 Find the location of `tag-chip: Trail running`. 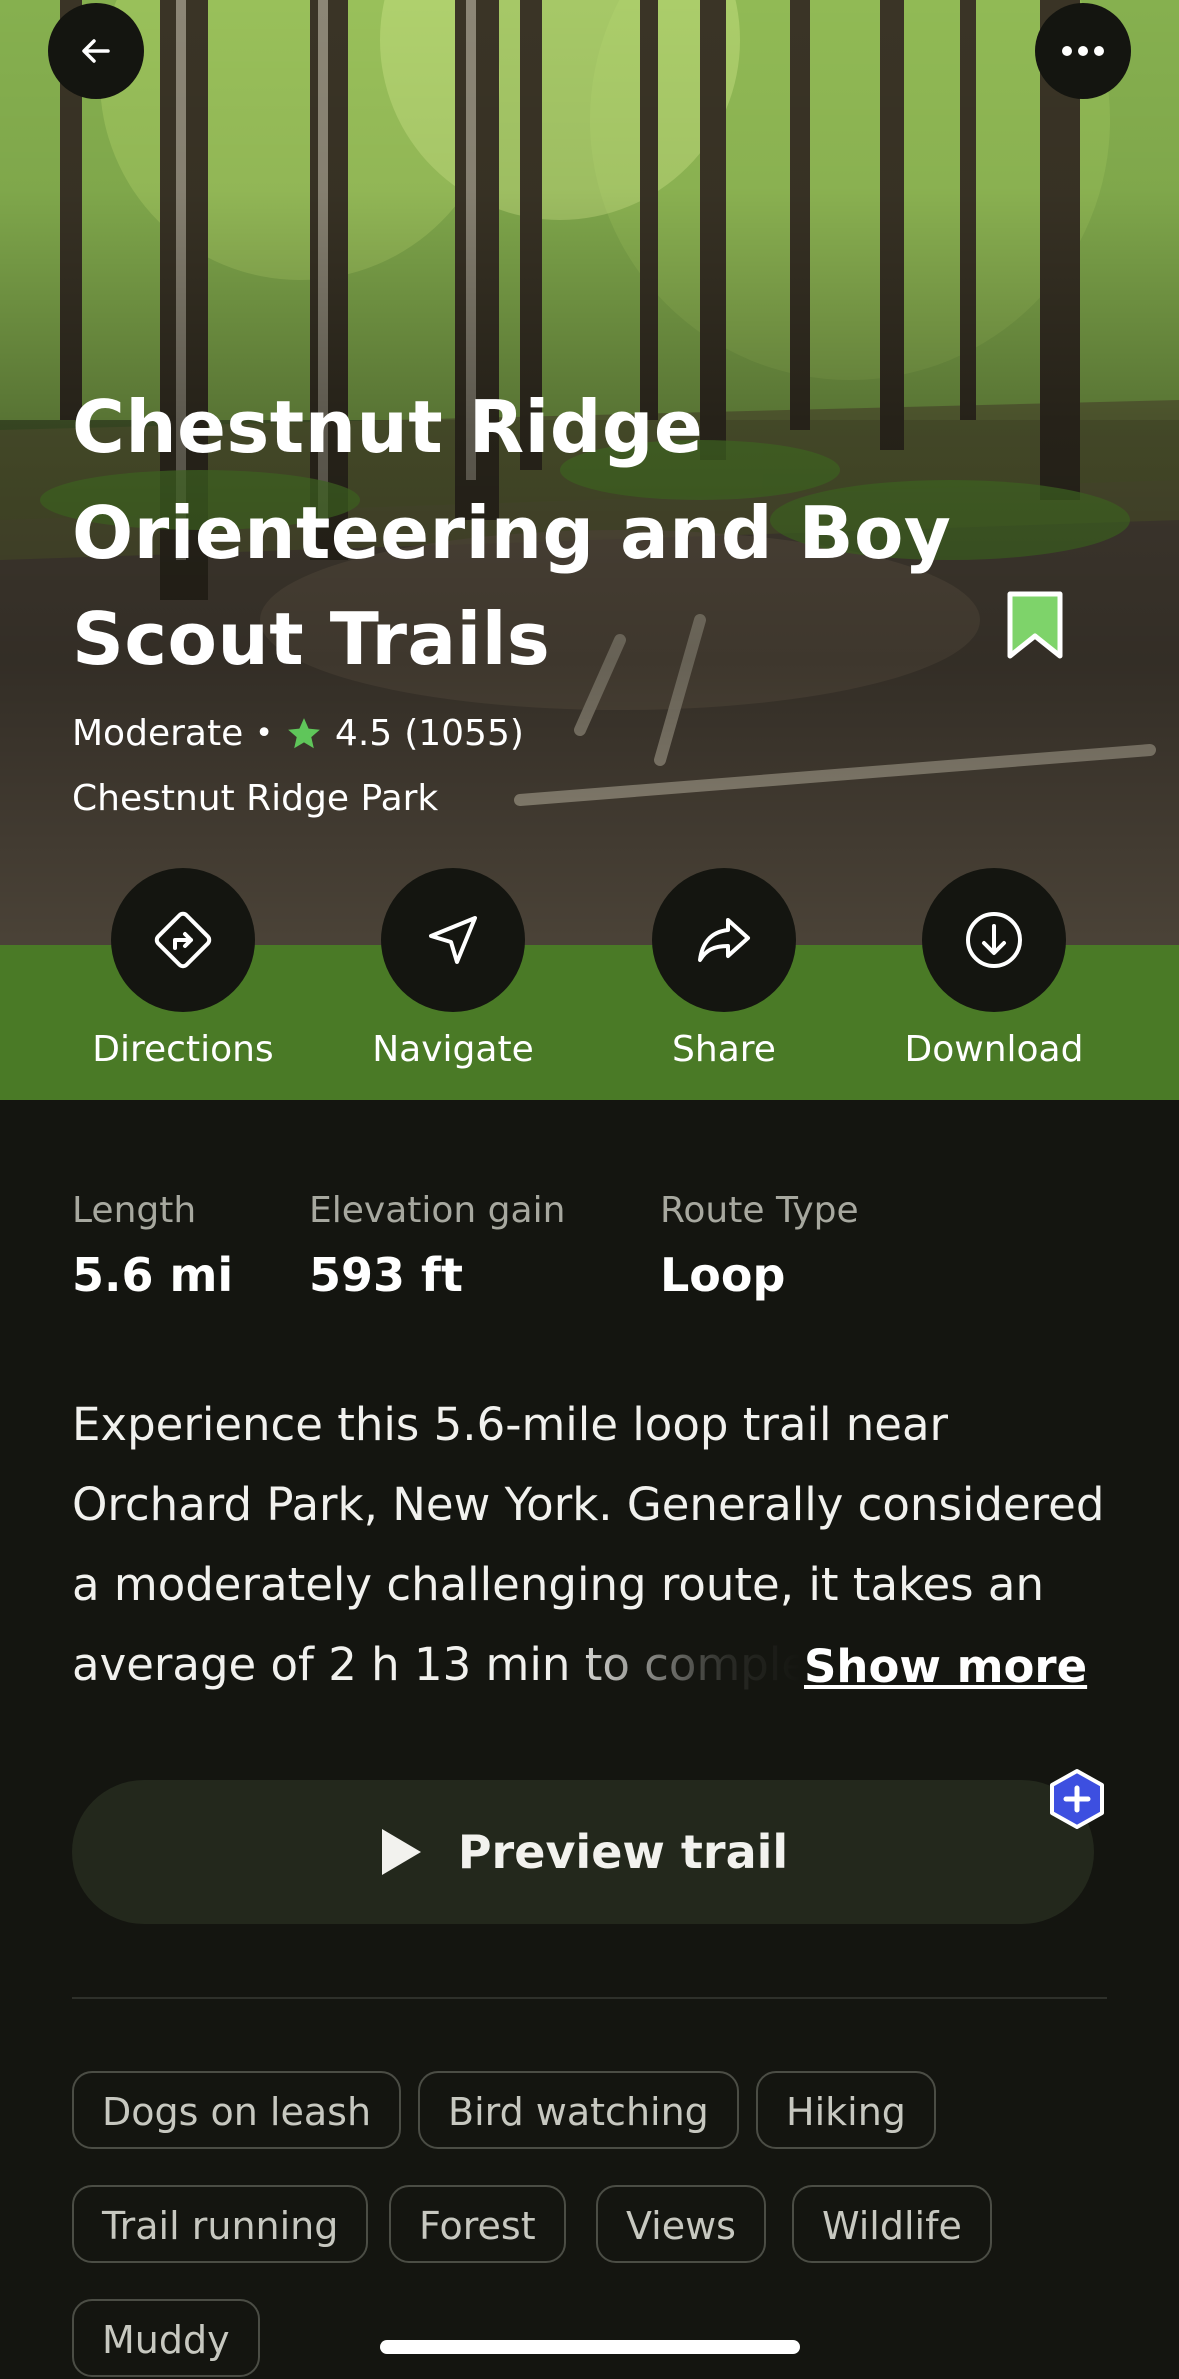

tag-chip: Trail running is located at coordinates (220, 2224).